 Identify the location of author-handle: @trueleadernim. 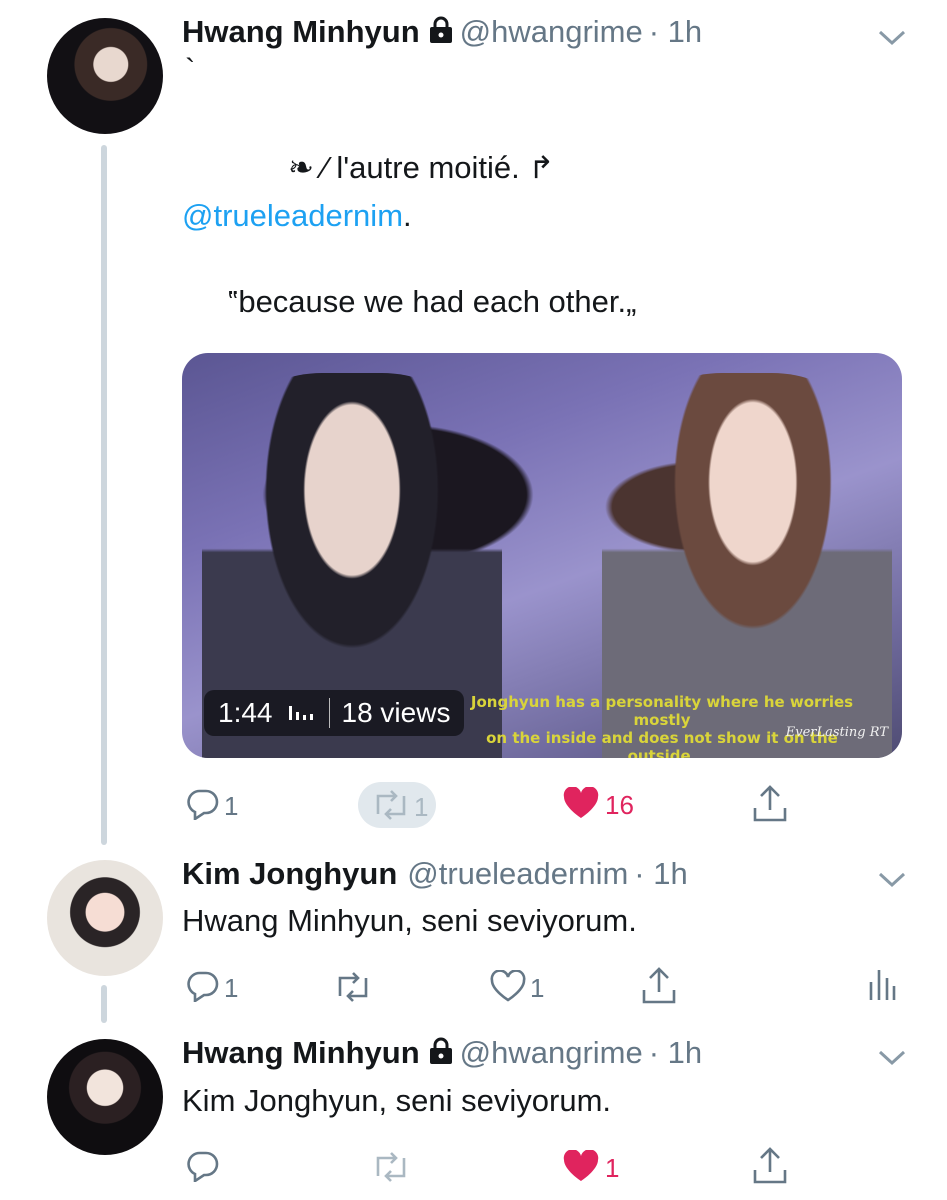
(517, 873).